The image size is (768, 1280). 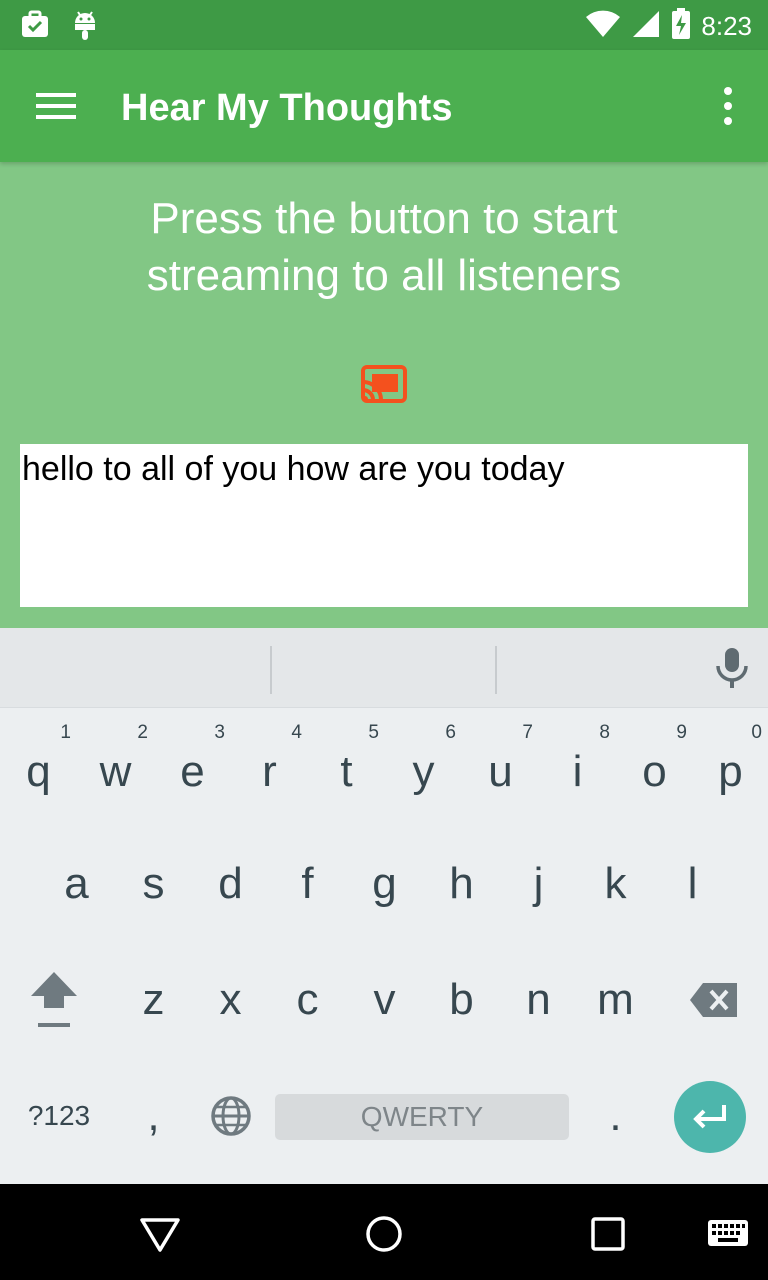 What do you see at coordinates (56, 106) in the screenshot?
I see `hamburger-menu-icon` at bounding box center [56, 106].